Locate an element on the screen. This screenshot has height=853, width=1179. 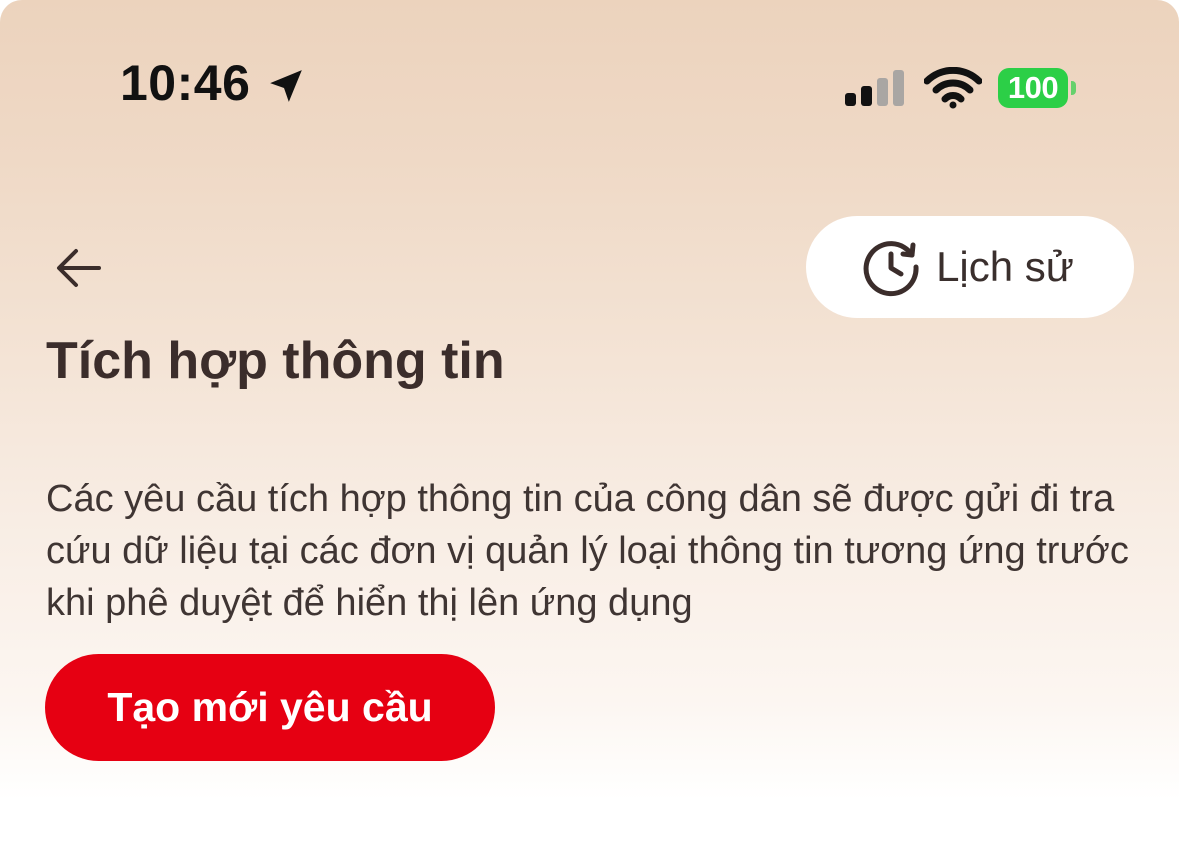
status-time: 10:46 is located at coordinates (185, 83).